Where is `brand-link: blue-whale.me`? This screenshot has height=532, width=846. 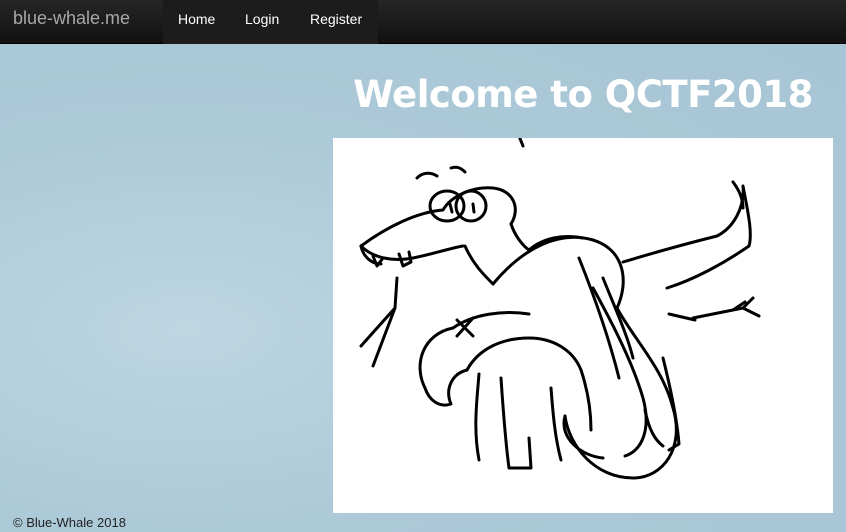 brand-link: blue-whale.me is located at coordinates (71, 18).